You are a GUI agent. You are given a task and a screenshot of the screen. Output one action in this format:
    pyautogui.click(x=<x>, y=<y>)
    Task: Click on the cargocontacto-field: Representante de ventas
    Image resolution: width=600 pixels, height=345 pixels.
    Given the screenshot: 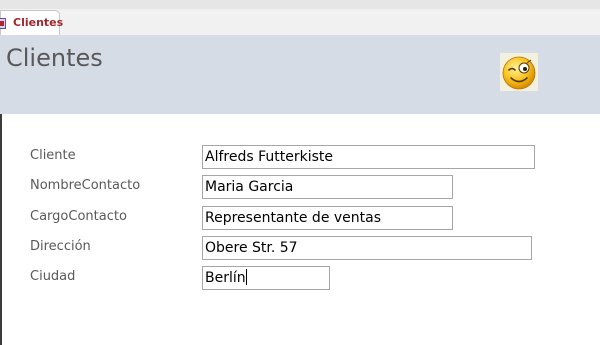 What is the action you would take?
    pyautogui.click(x=327, y=218)
    